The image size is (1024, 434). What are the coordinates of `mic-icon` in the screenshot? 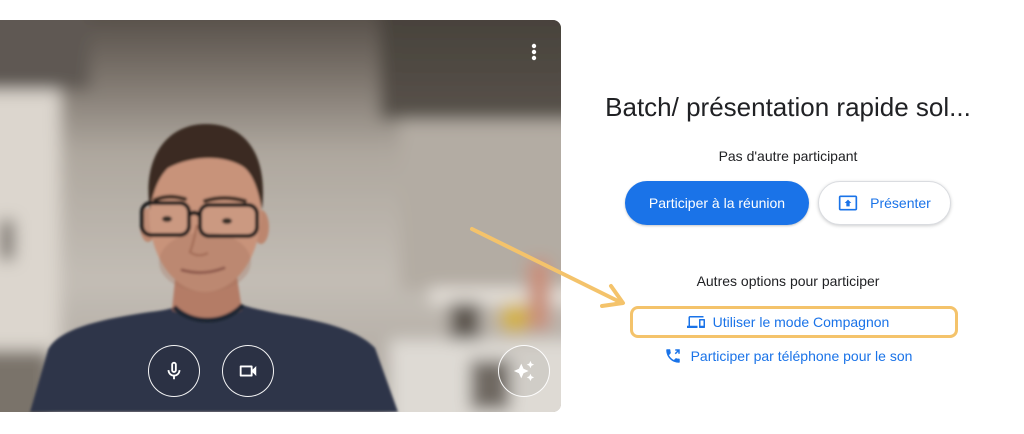 It's located at (174, 370).